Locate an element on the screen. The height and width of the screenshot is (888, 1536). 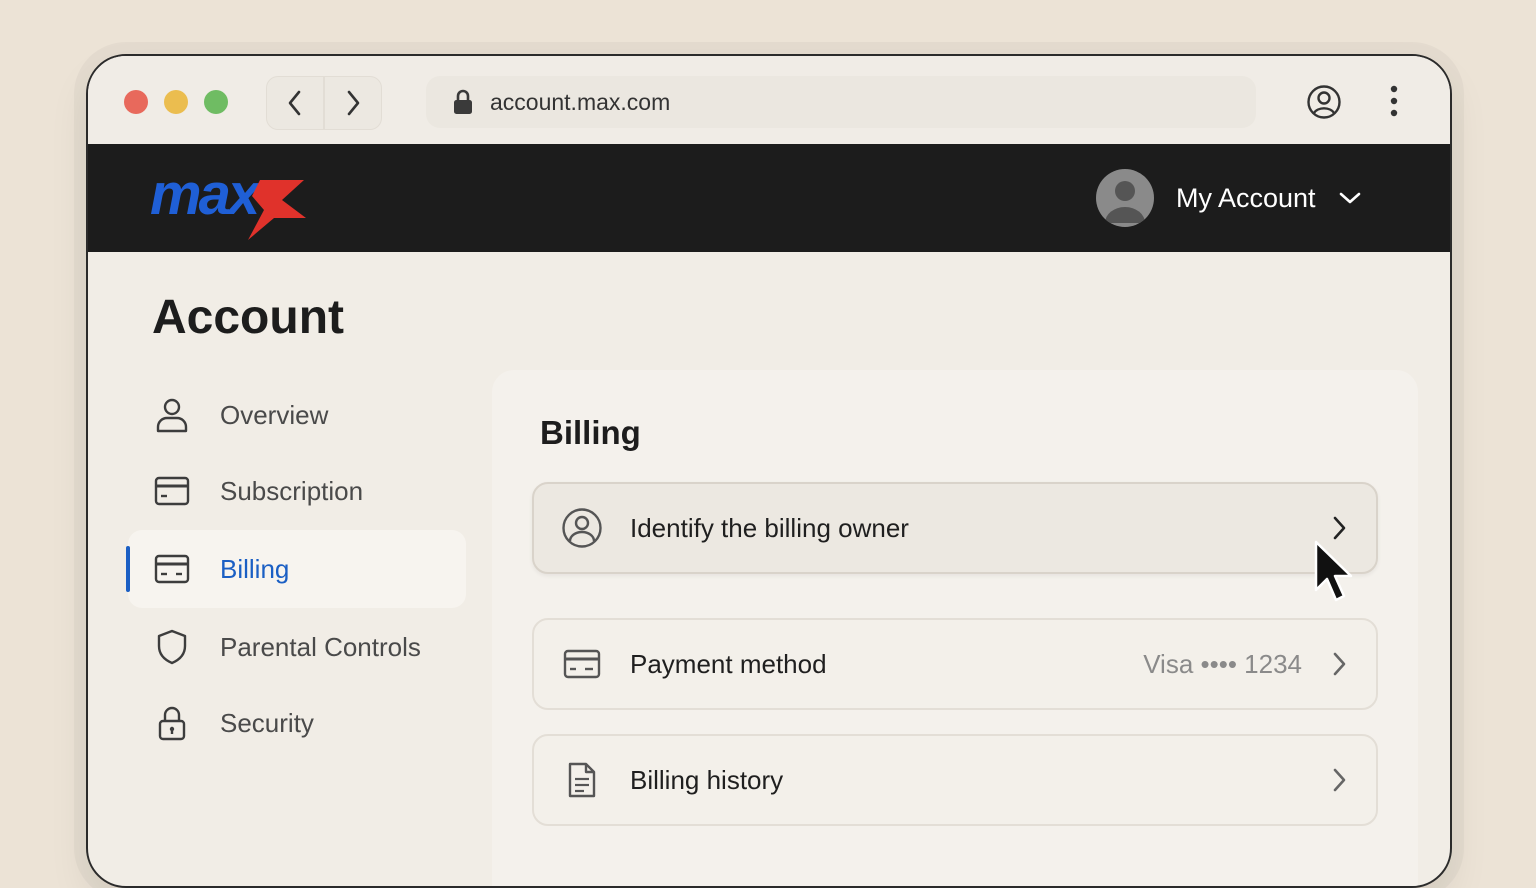
user-silhouette-icon is located at coordinates (1125, 202).